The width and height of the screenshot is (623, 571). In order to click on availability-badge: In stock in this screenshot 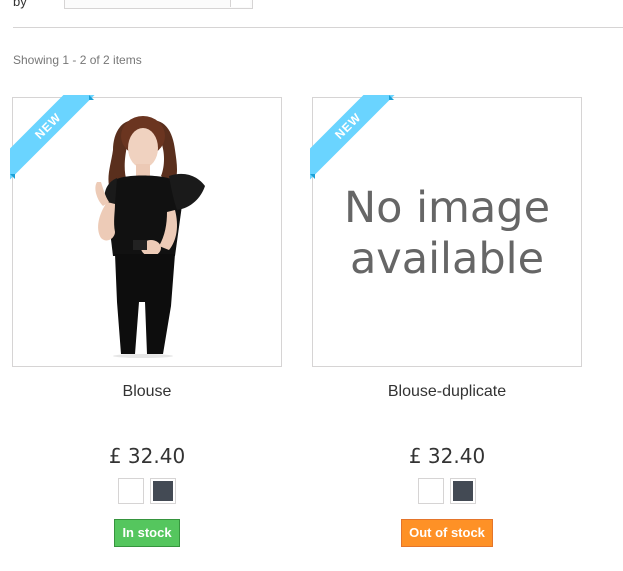, I will do `click(147, 533)`.